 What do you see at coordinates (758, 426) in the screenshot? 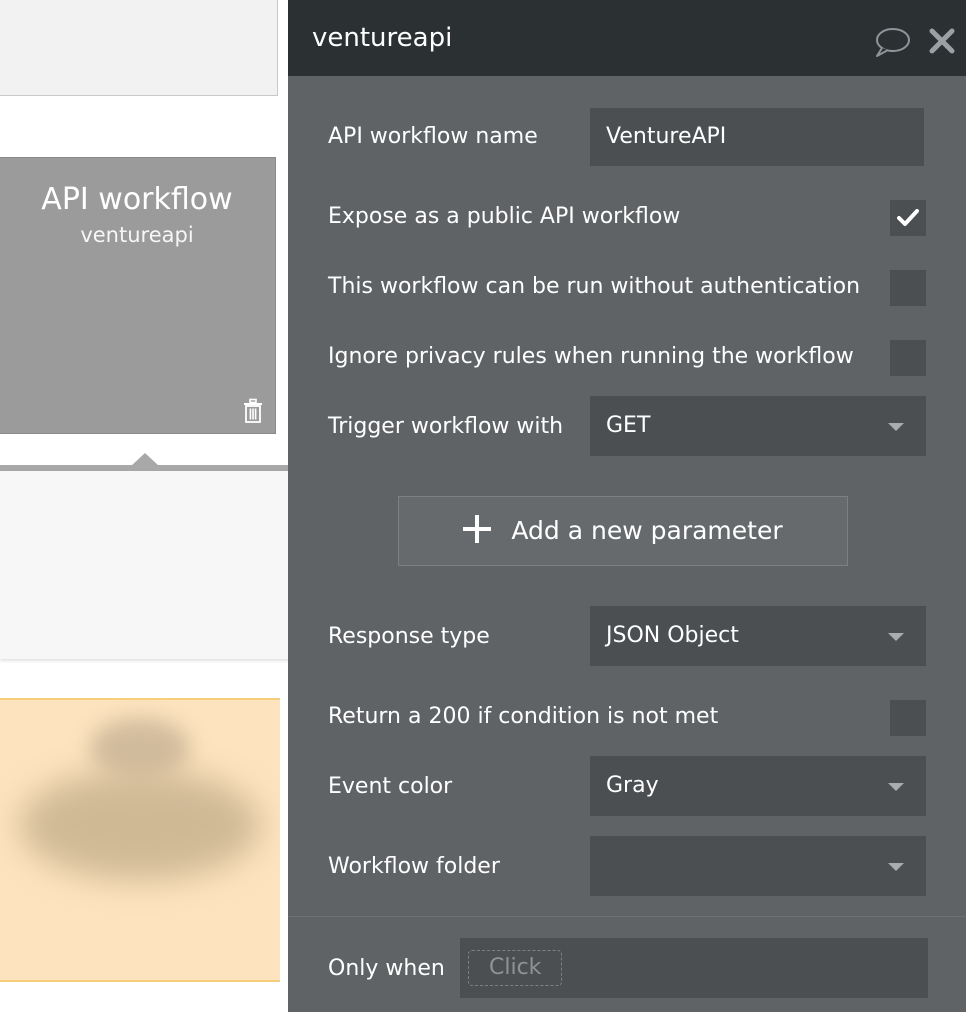
I see `trigger-method-dropdown: GET` at bounding box center [758, 426].